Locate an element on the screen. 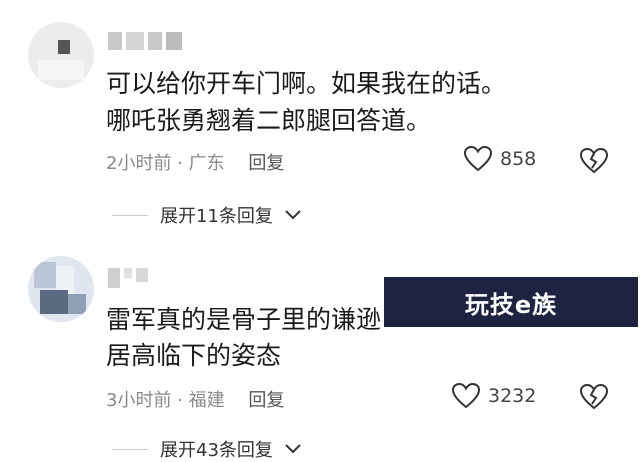  comment-location: 广东 is located at coordinates (206, 163).